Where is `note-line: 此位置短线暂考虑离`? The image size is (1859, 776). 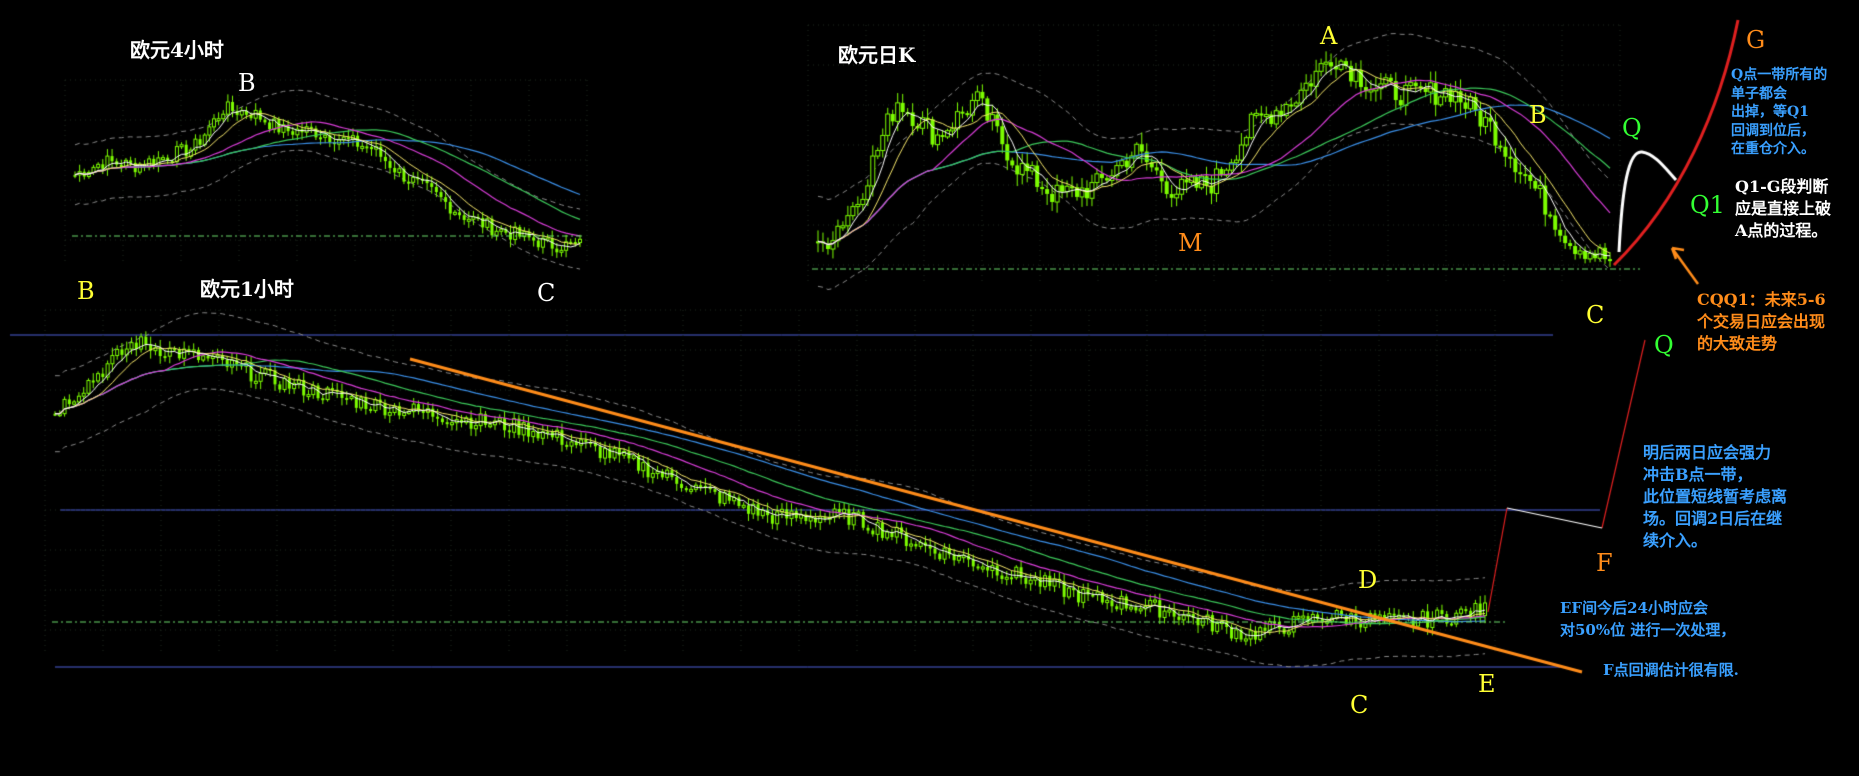 note-line: 此位置短线暂考虑离 is located at coordinates (1715, 496).